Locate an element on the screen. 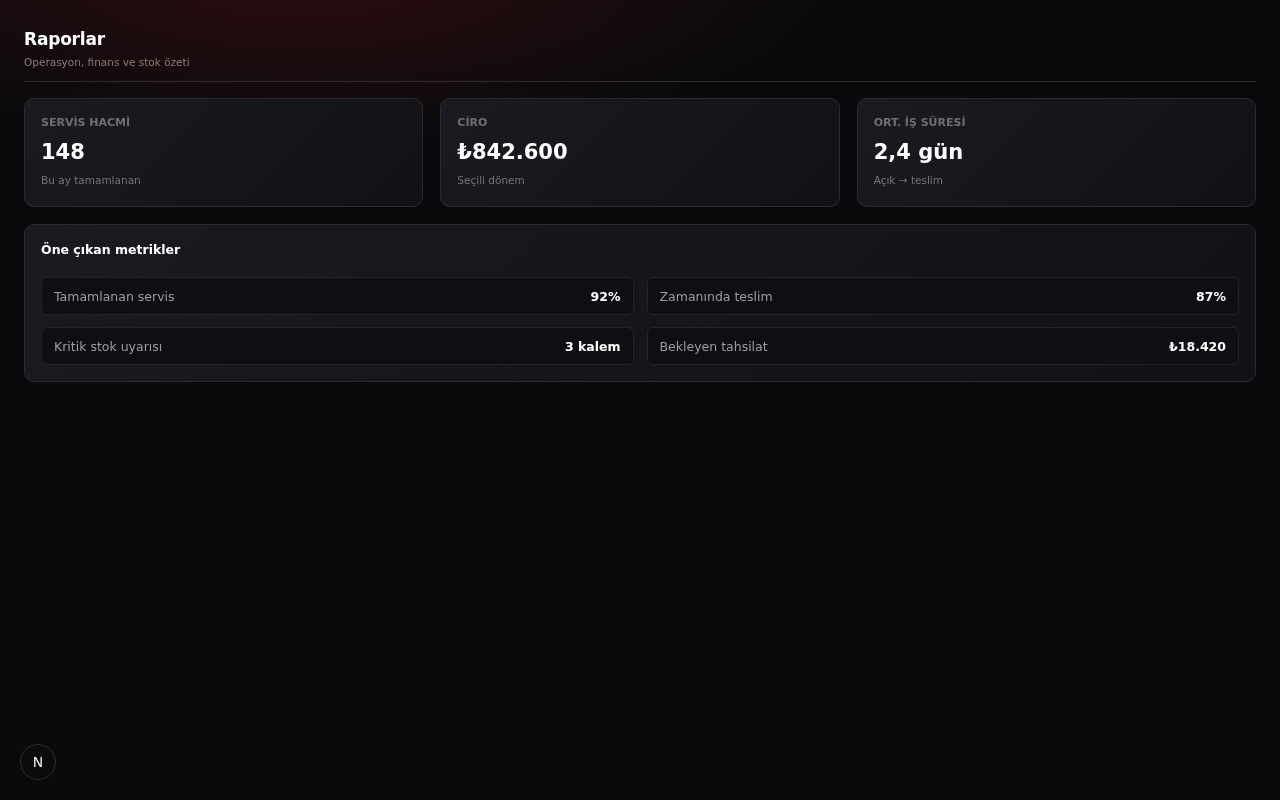  stat-value: 148 is located at coordinates (63, 152).